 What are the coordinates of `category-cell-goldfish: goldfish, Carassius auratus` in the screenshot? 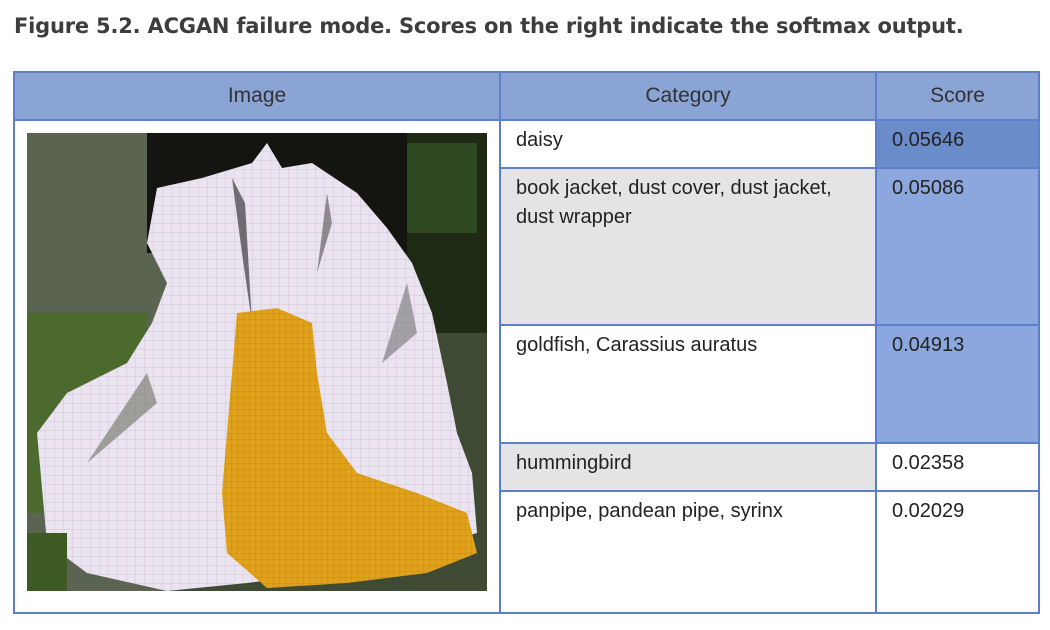 It's located at (688, 384).